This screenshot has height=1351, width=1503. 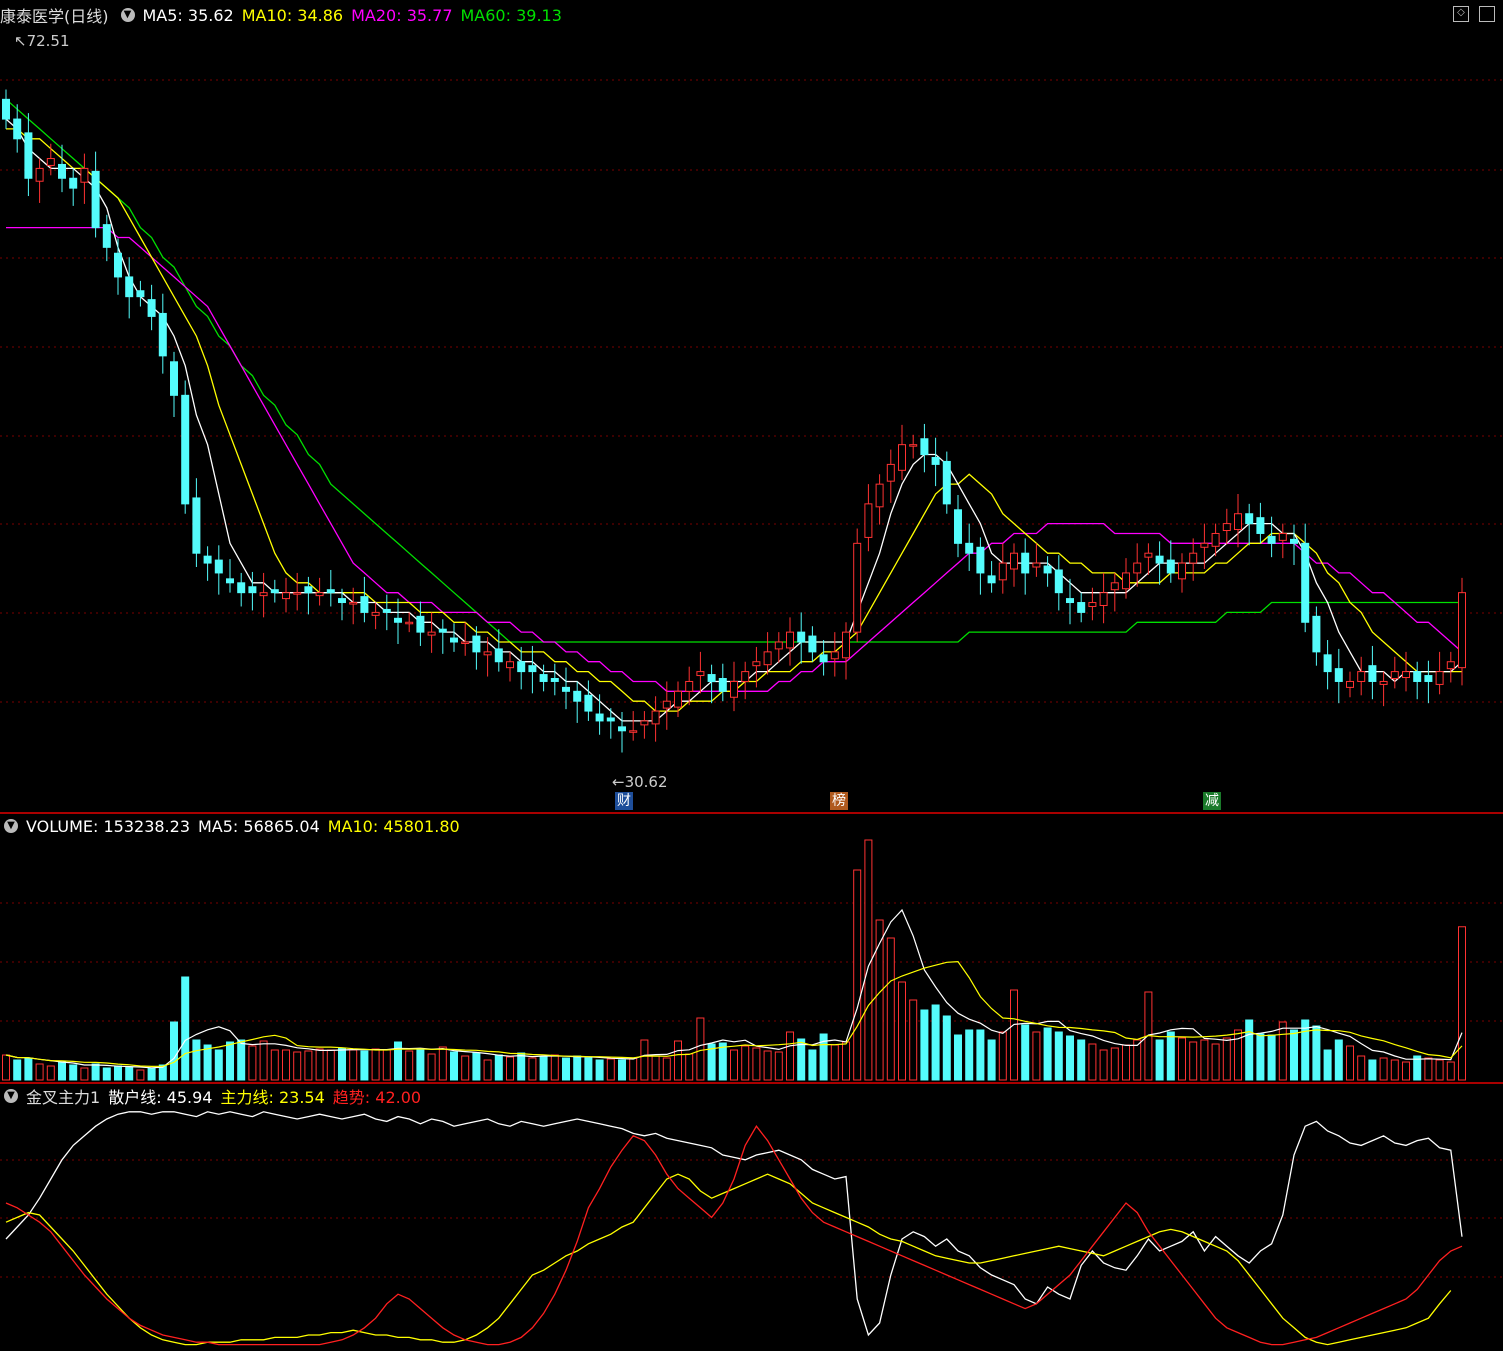 What do you see at coordinates (1461, 14) in the screenshot?
I see `diamond-icon: ◇` at bounding box center [1461, 14].